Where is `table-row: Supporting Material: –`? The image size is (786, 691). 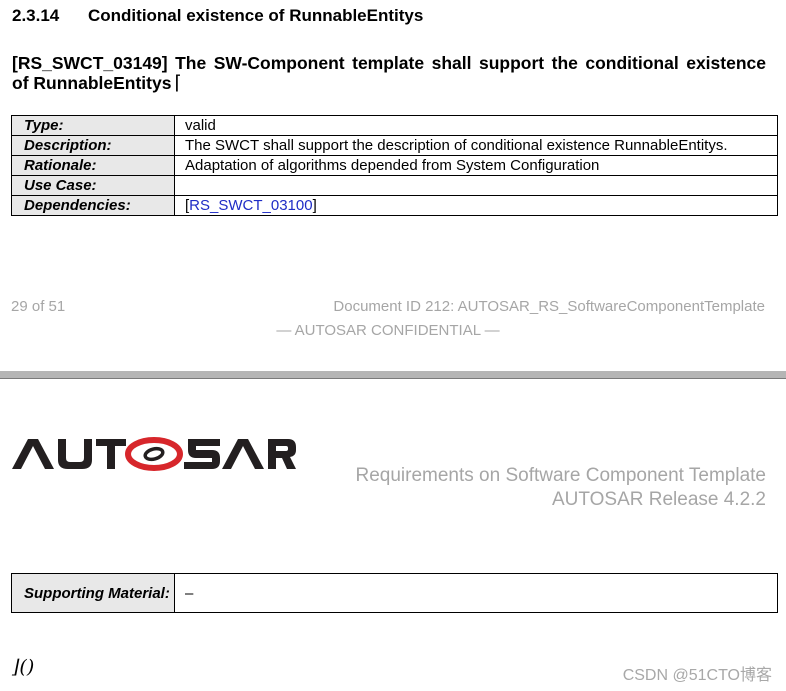
table-row: Supporting Material: – is located at coordinates (394, 593).